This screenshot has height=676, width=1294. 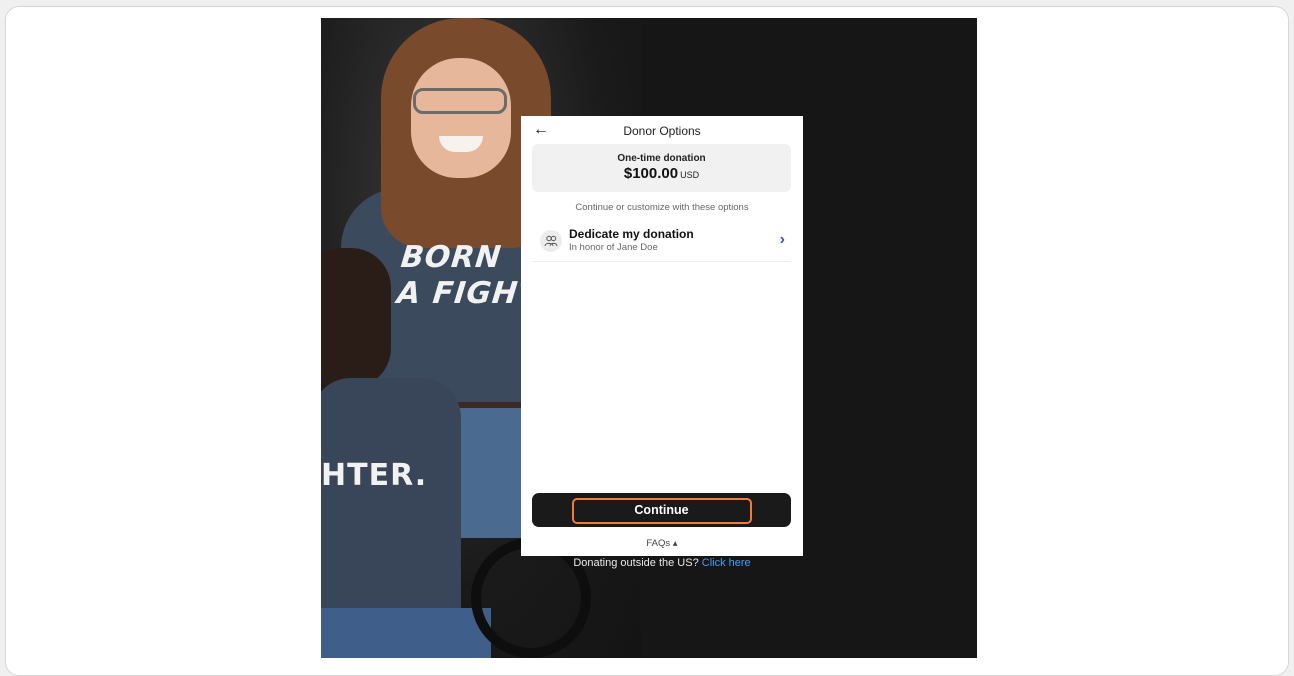 I want to click on man-head, so click(x=356, y=318).